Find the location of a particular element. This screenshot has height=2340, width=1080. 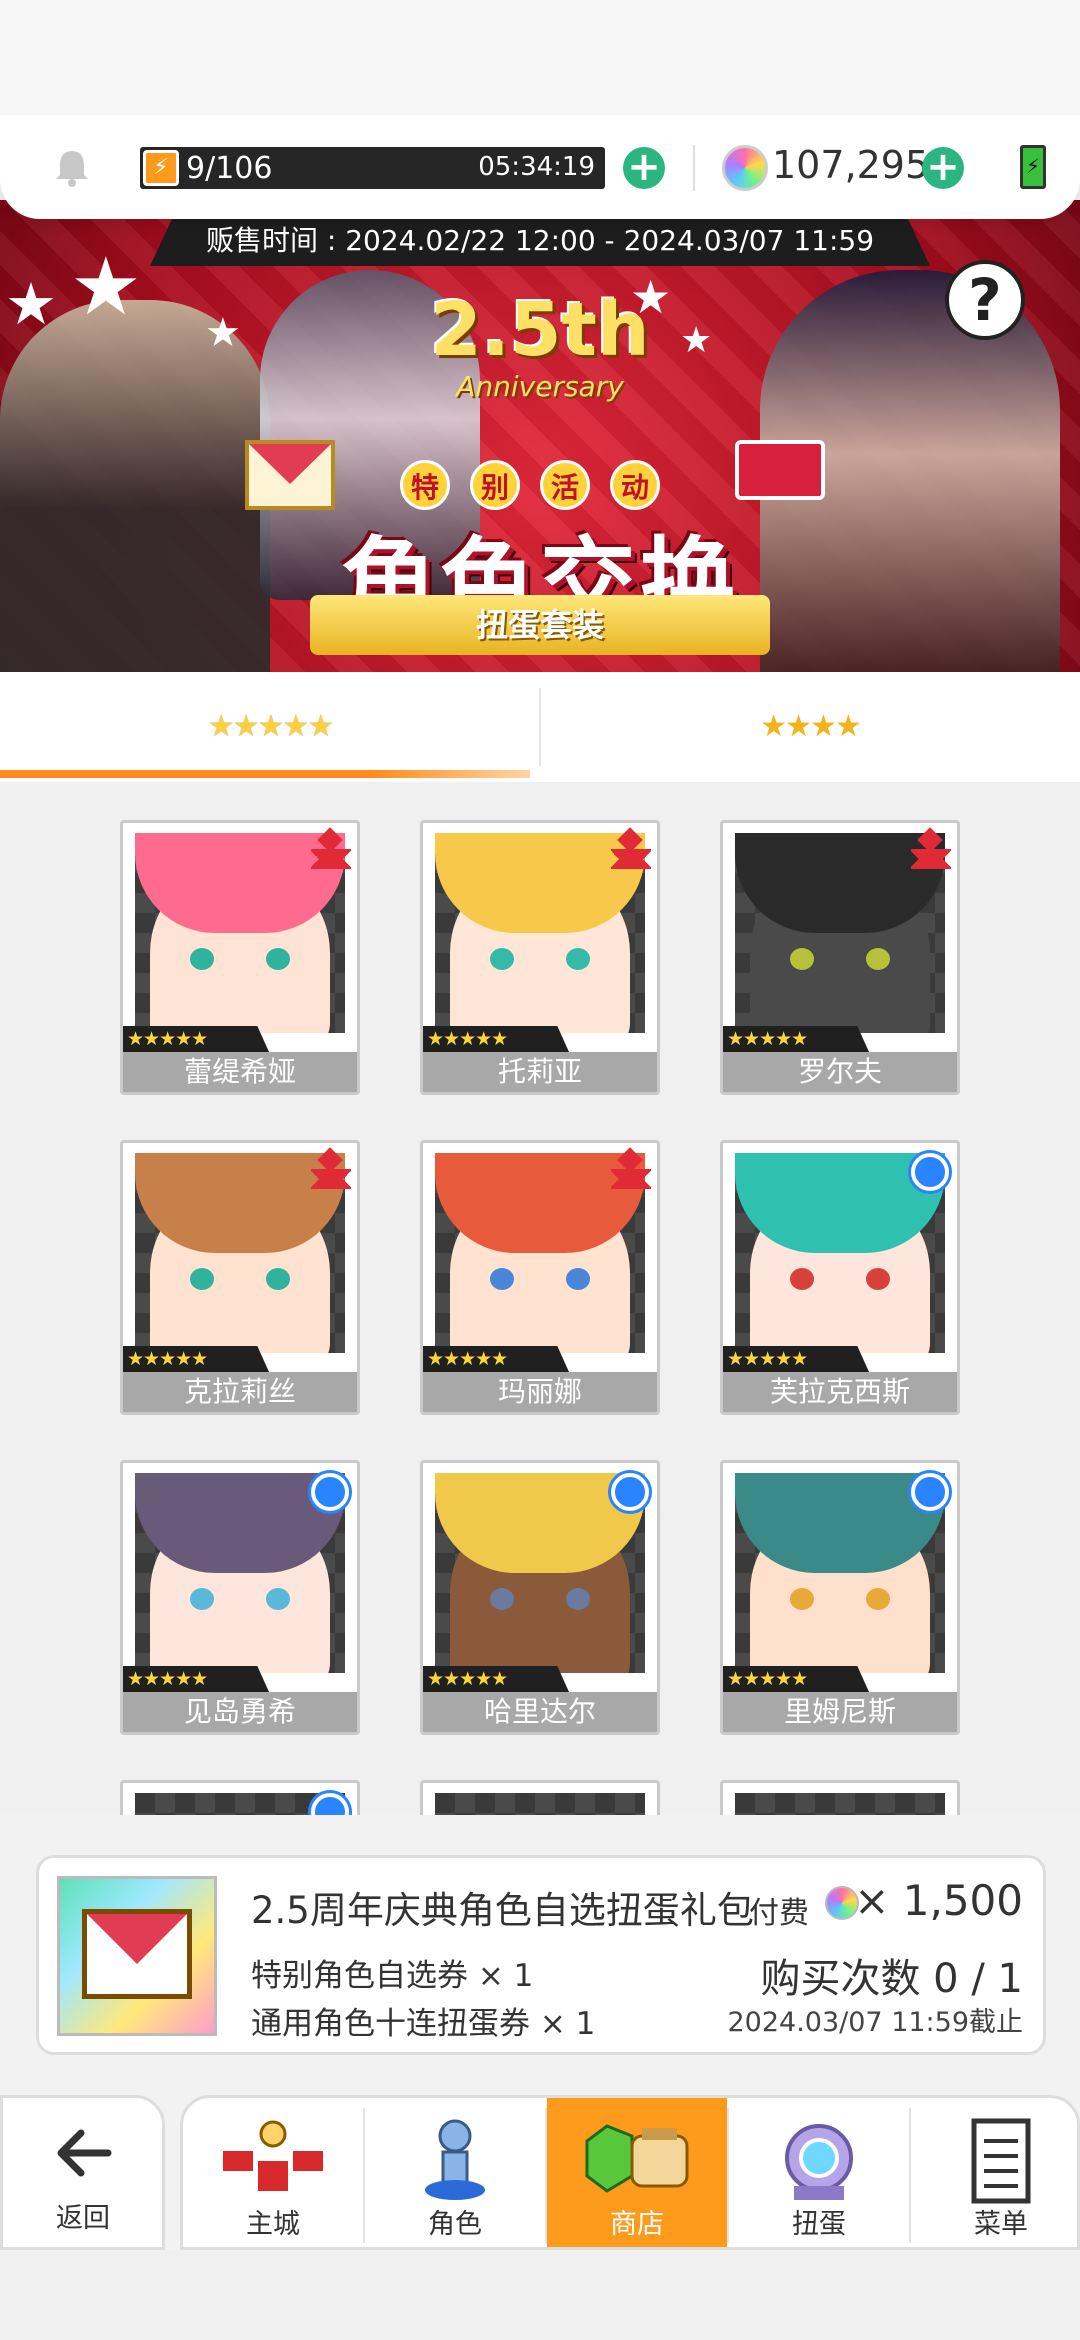

event-token: 别 is located at coordinates (495, 485).